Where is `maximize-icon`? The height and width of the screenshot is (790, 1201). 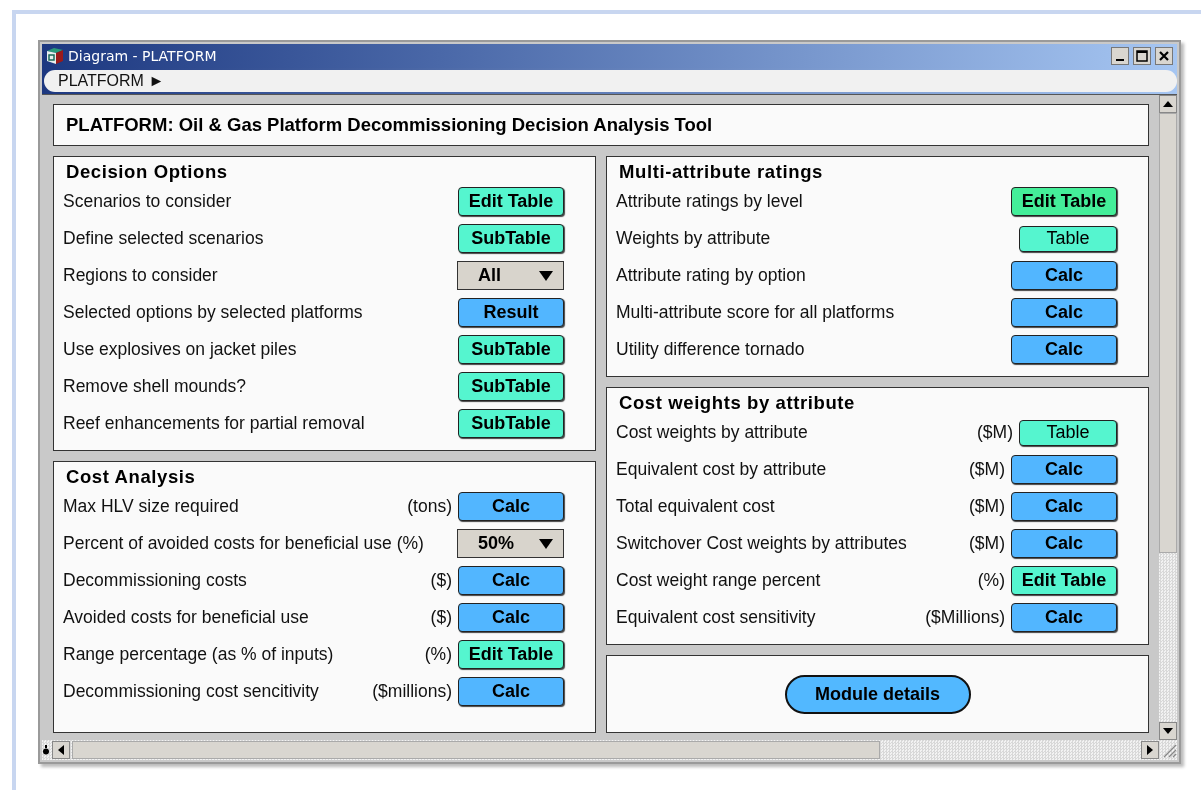
maximize-icon is located at coordinates (1142, 56).